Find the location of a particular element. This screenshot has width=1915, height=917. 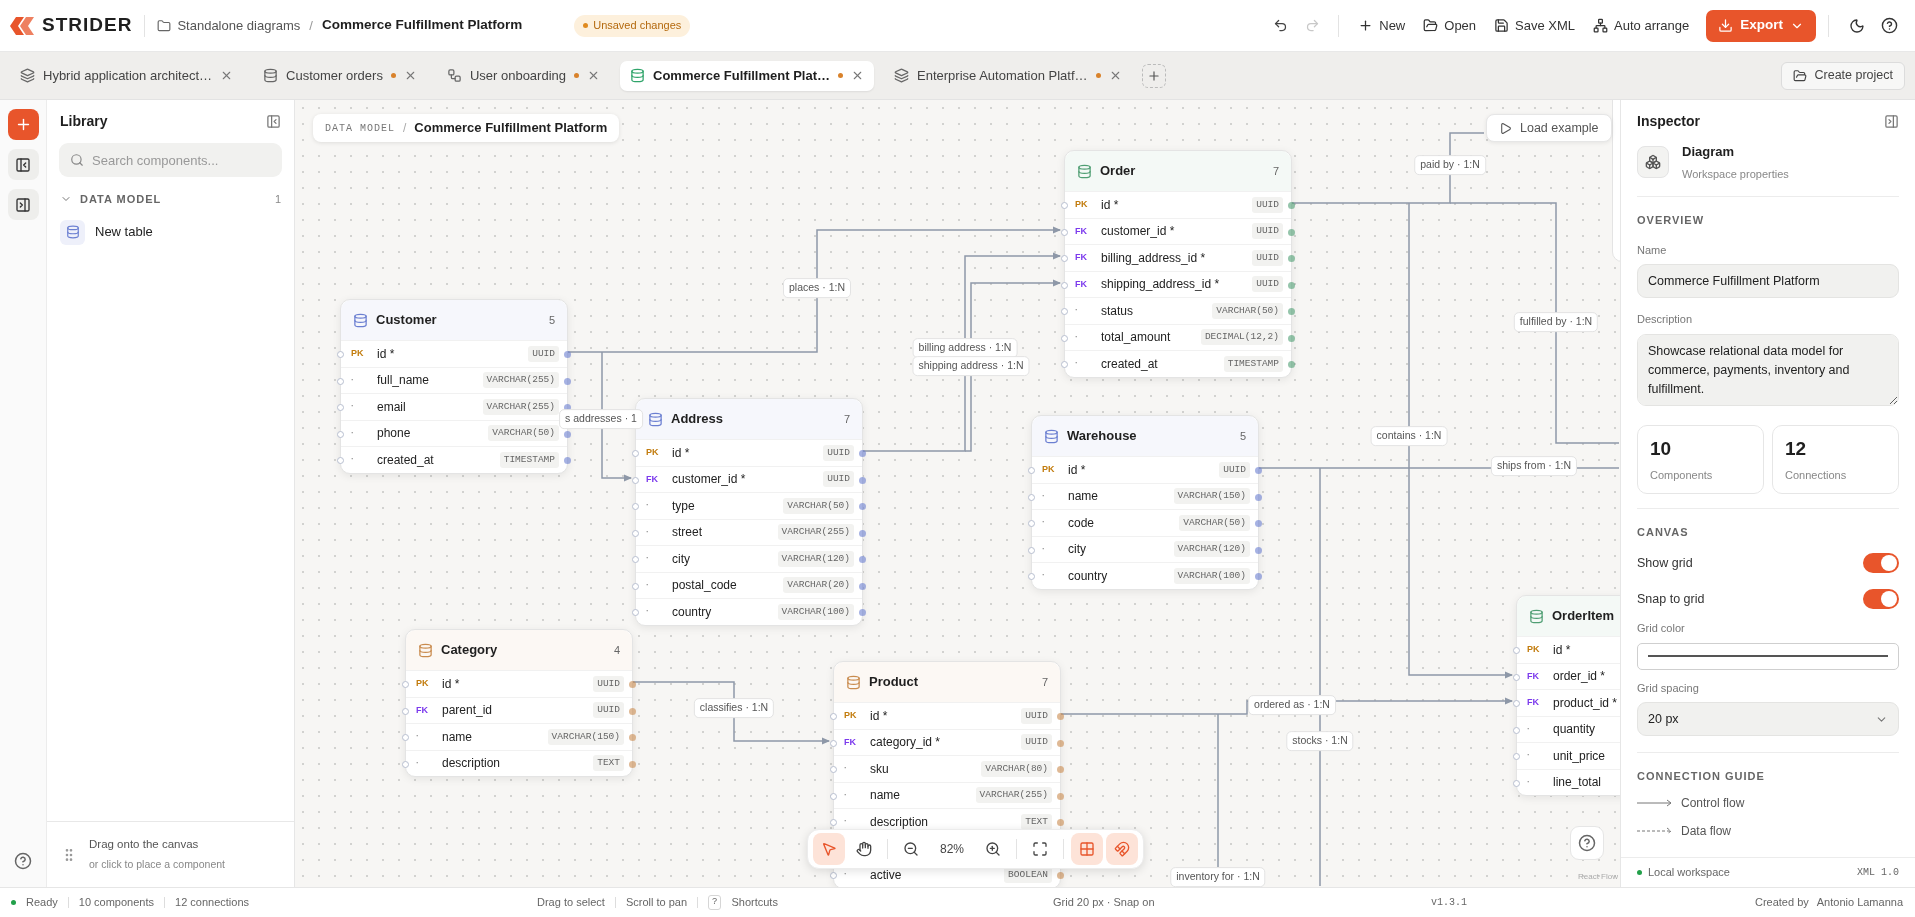

field-name: total_amount is located at coordinates (1136, 338).